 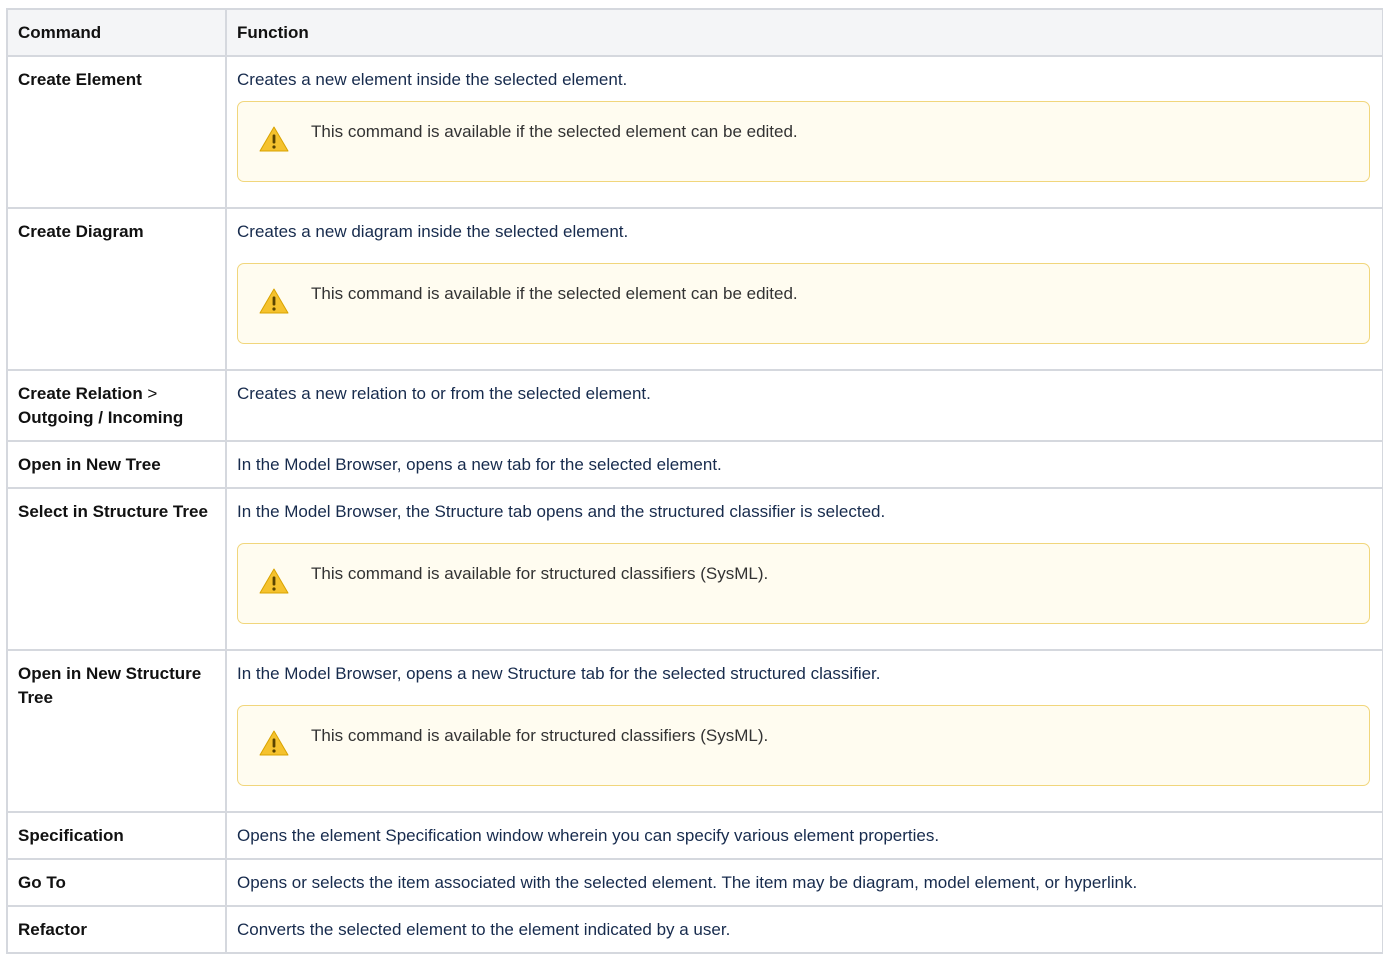 I want to click on table-header-row: Command Function, so click(x=694, y=32).